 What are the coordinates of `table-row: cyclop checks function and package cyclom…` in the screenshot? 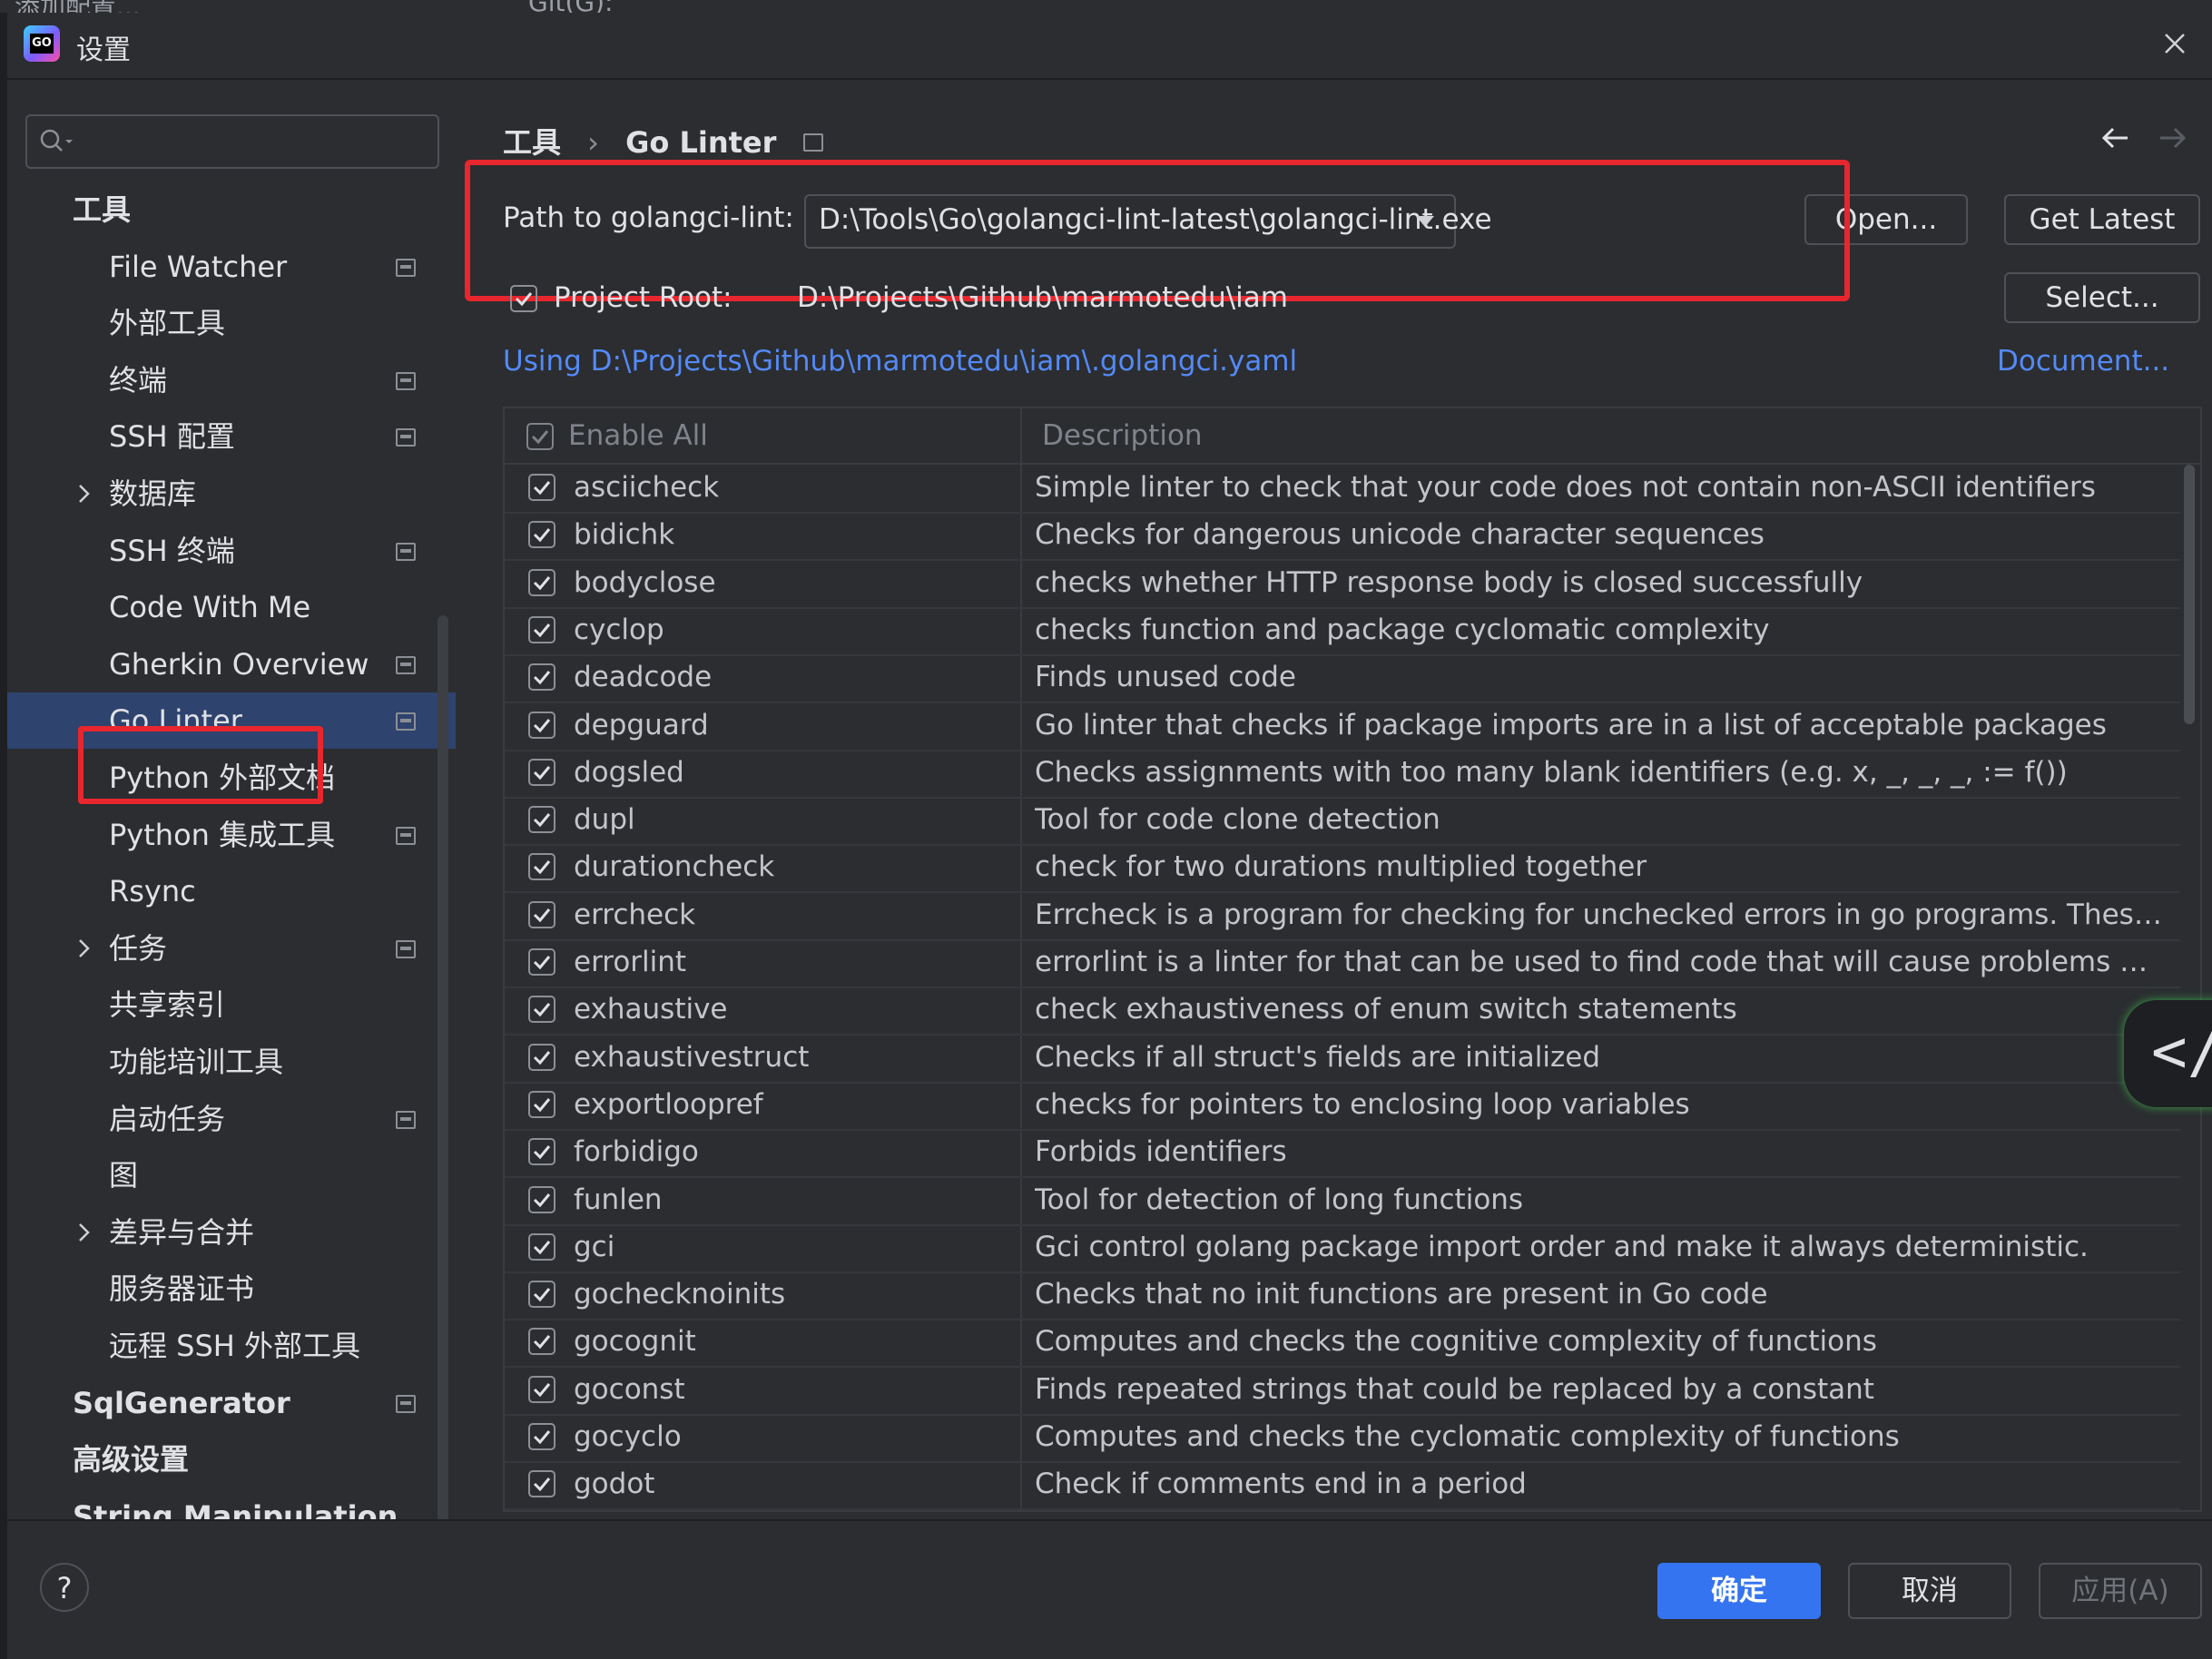 It's located at (1342, 631).